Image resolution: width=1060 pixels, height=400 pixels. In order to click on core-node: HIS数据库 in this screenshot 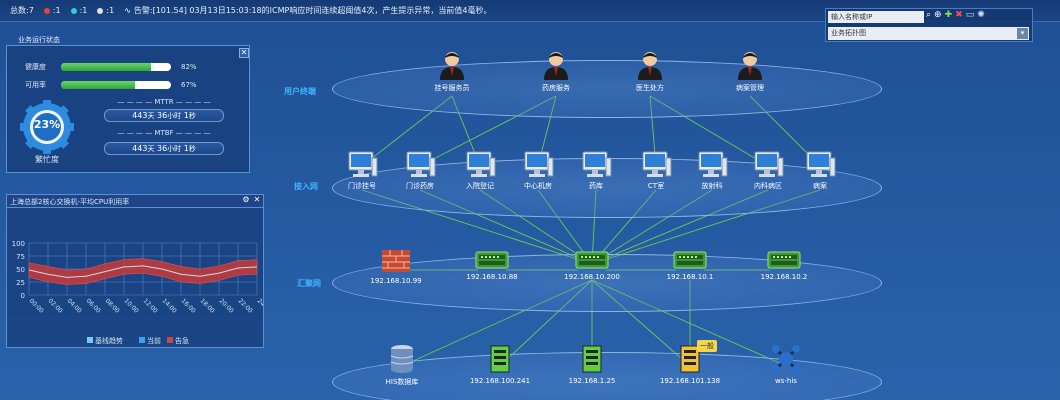, I will do `click(402, 365)`.